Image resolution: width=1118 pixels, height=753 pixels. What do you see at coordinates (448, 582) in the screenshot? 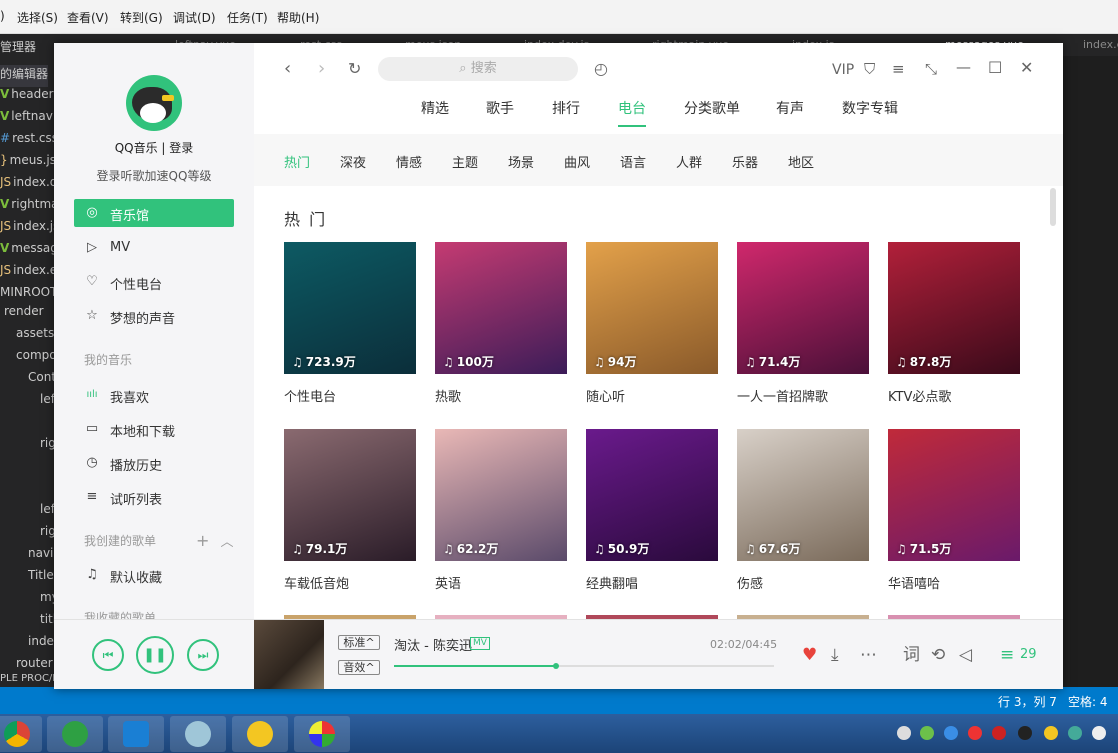
I see `card-title: 英语` at bounding box center [448, 582].